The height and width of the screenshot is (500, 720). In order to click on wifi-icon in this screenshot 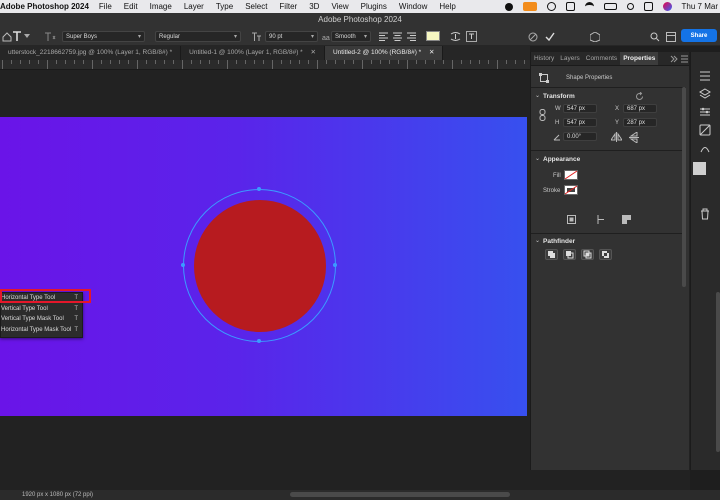, I will do `click(589, 6)`.